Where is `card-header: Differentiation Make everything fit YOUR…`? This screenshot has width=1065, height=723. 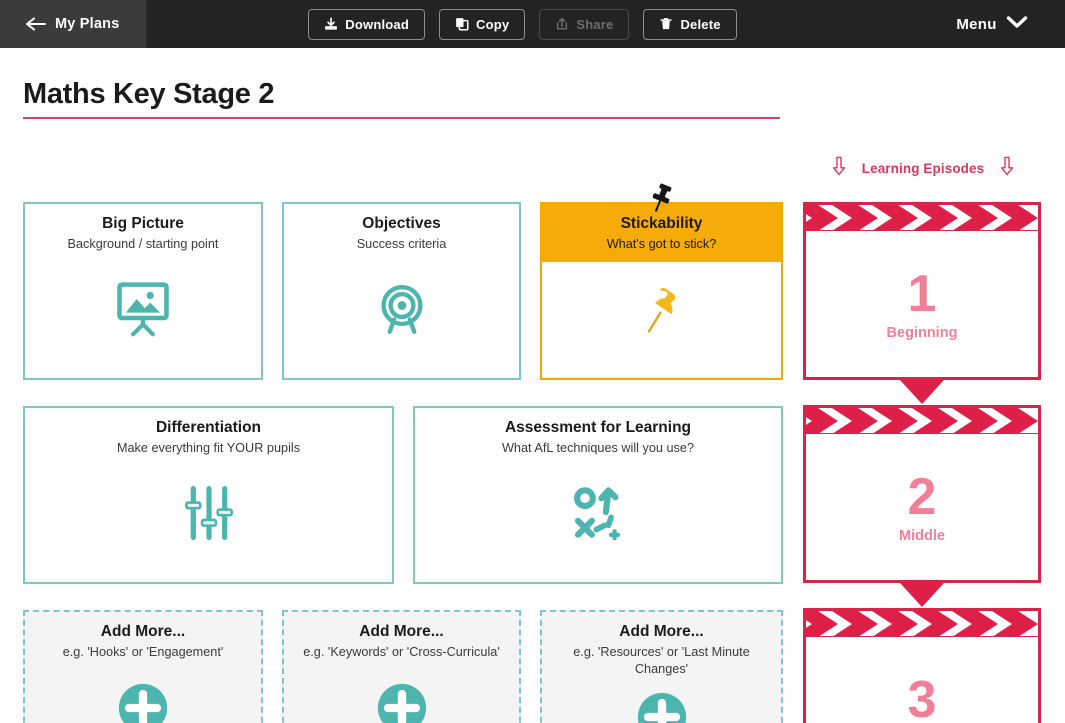
card-header: Differentiation Make everything fit YOUR… is located at coordinates (208, 432).